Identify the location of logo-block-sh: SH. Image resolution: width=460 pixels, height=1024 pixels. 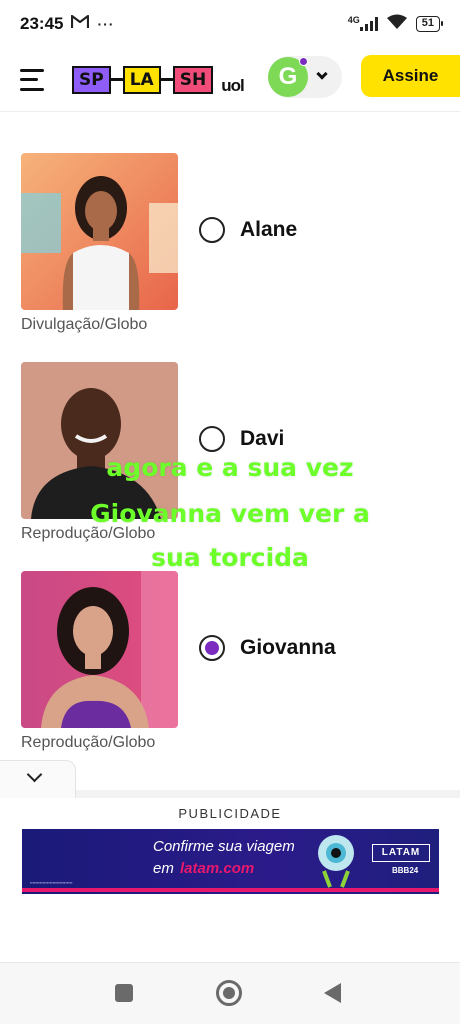
(193, 79).